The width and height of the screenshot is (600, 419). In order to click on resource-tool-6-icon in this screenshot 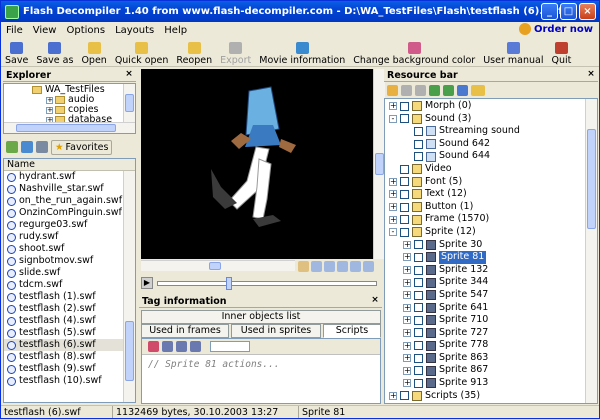, I will do `click(462, 90)`.